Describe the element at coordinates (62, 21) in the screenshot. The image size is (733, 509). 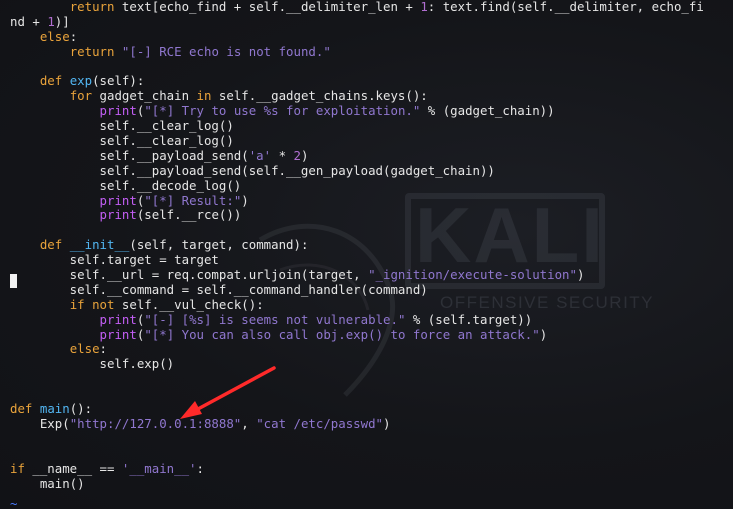
I see `code-token: )]` at that location.